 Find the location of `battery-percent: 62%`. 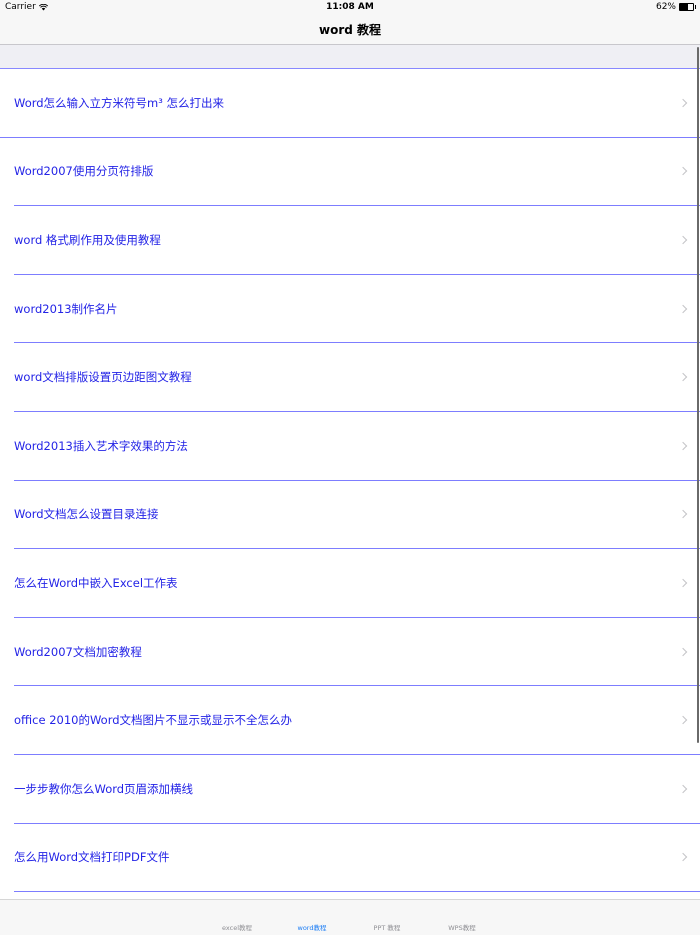

battery-percent: 62% is located at coordinates (665, 7).